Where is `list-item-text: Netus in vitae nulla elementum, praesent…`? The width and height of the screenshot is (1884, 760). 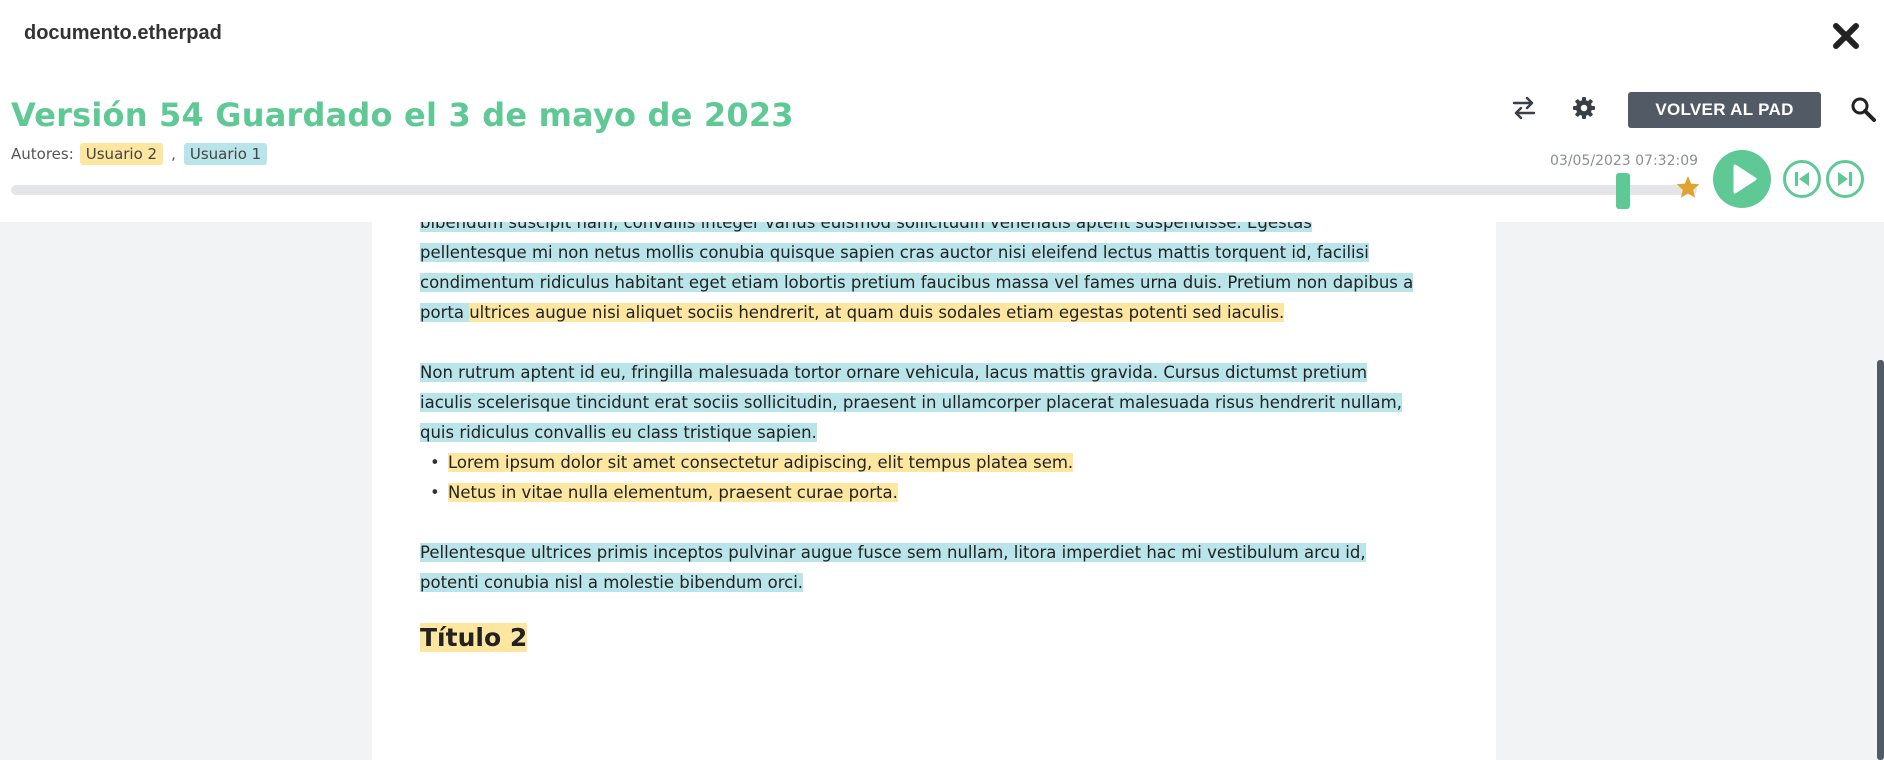
list-item-text: Netus in vitae nulla elementum, praesent… is located at coordinates (673, 492).